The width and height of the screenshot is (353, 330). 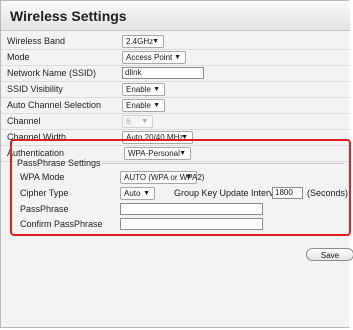 What do you see at coordinates (175, 105) in the screenshot?
I see `auto-channel-row: Auto Channel Selection Enable ▼` at bounding box center [175, 105].